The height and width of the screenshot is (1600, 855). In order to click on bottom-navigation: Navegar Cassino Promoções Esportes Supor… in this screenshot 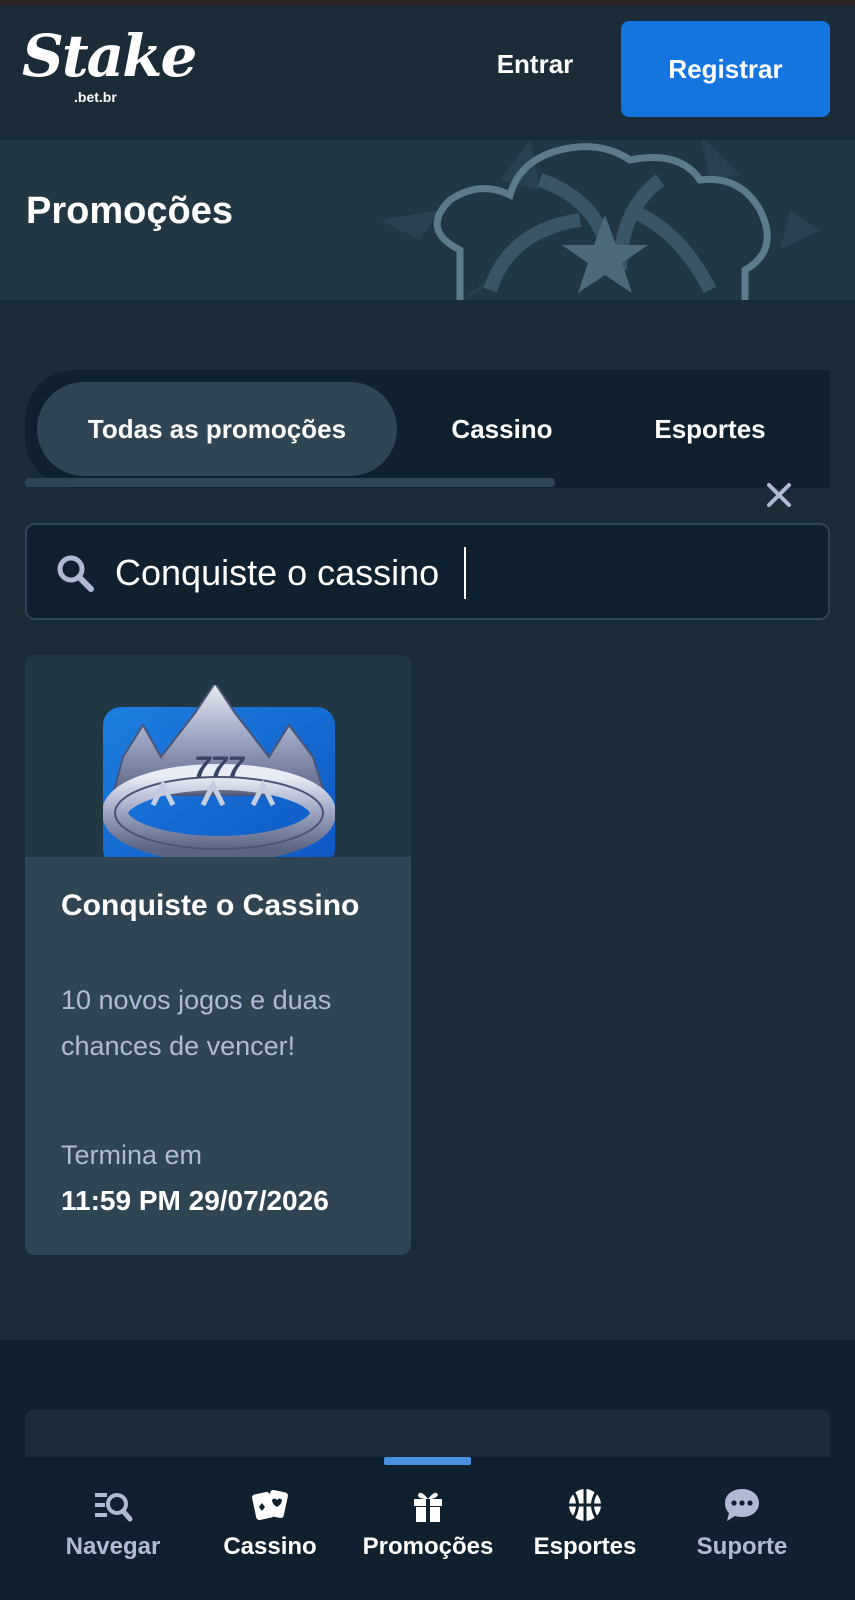, I will do `click(427, 1528)`.